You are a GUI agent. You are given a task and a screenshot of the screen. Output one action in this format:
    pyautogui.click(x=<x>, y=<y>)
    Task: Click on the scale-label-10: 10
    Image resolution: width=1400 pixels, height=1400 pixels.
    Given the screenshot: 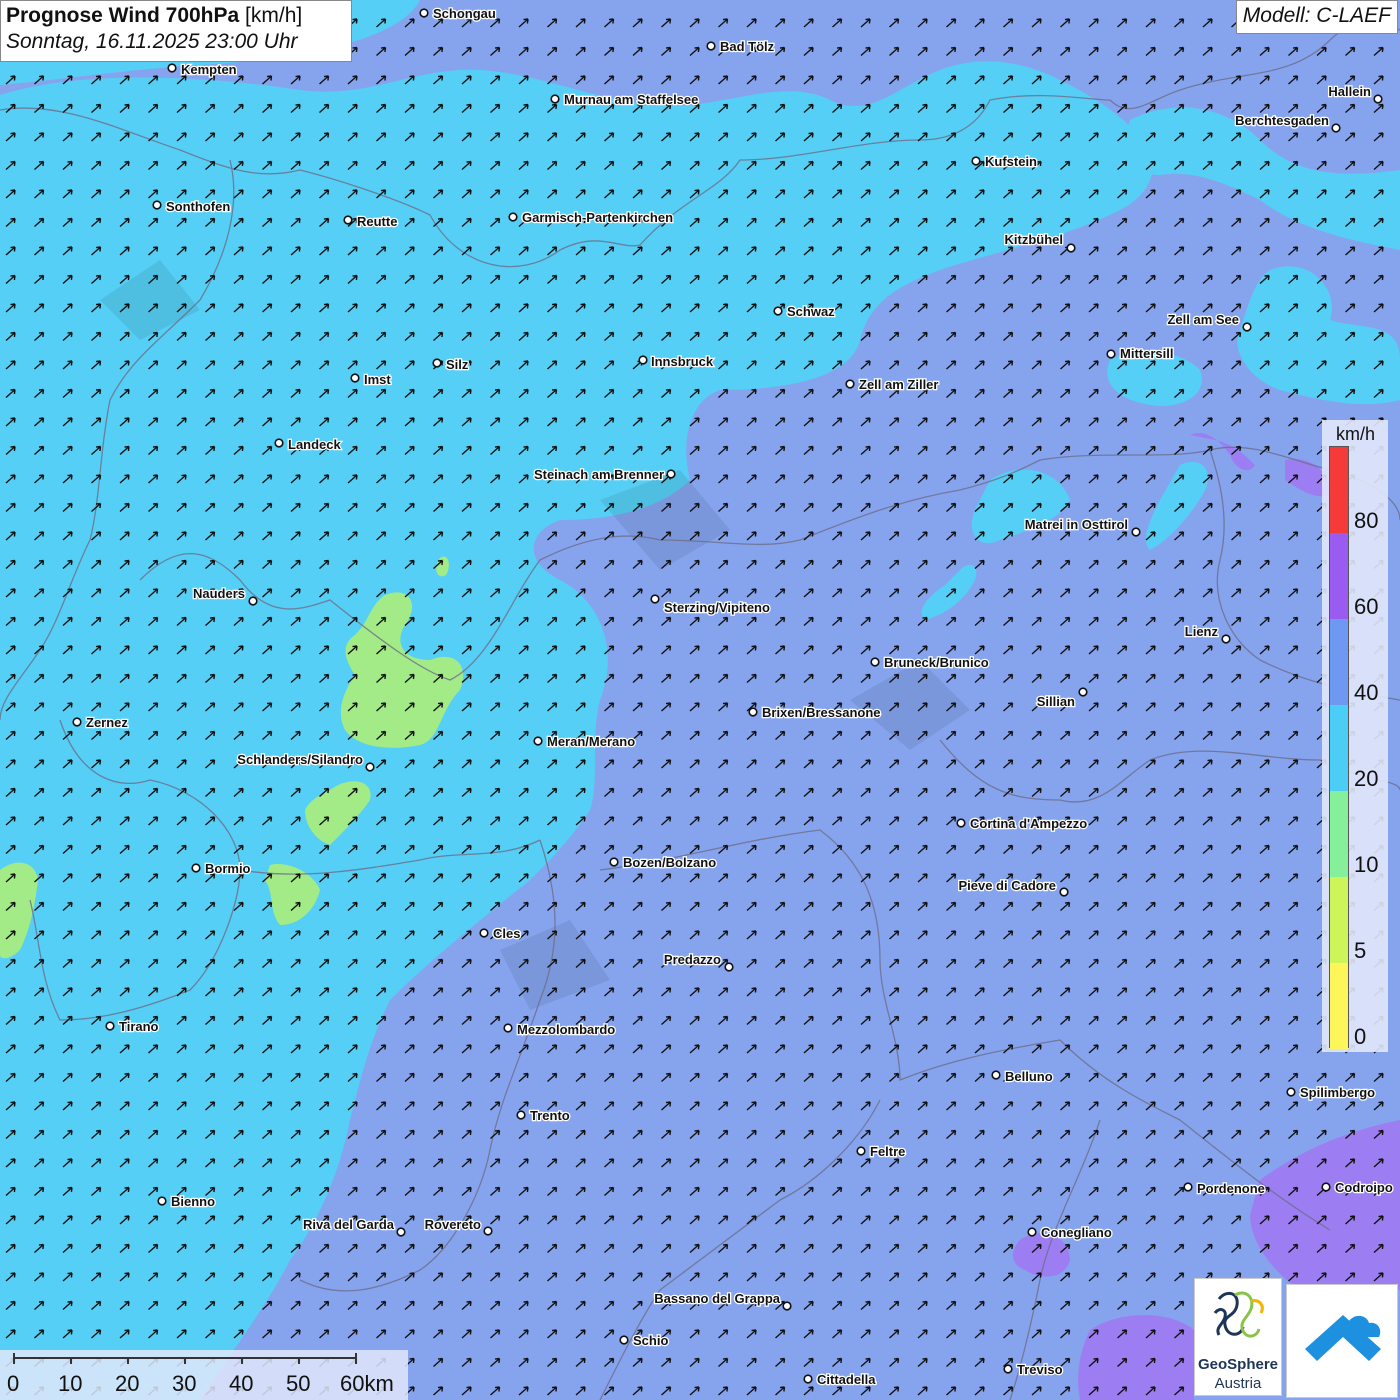 What is the action you would take?
    pyautogui.click(x=70, y=1383)
    